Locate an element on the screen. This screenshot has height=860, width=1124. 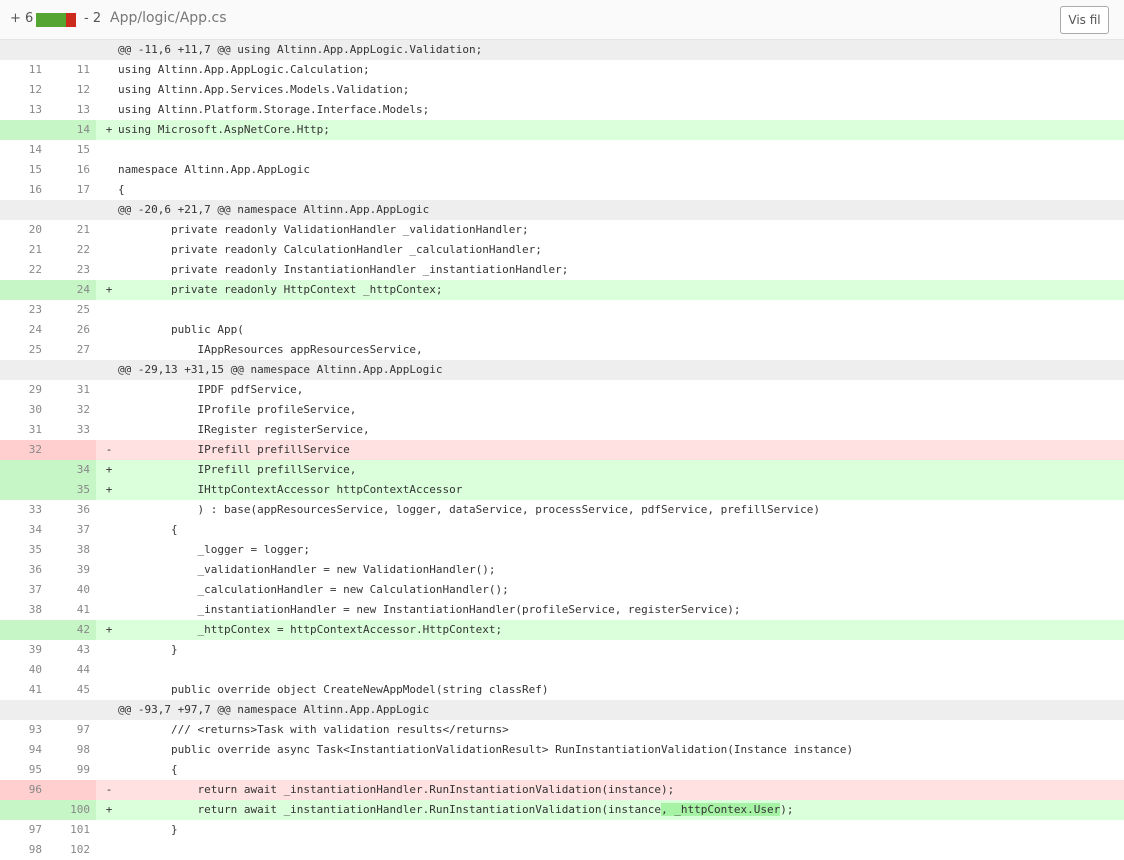
new-line-number: 23 is located at coordinates (72, 270).